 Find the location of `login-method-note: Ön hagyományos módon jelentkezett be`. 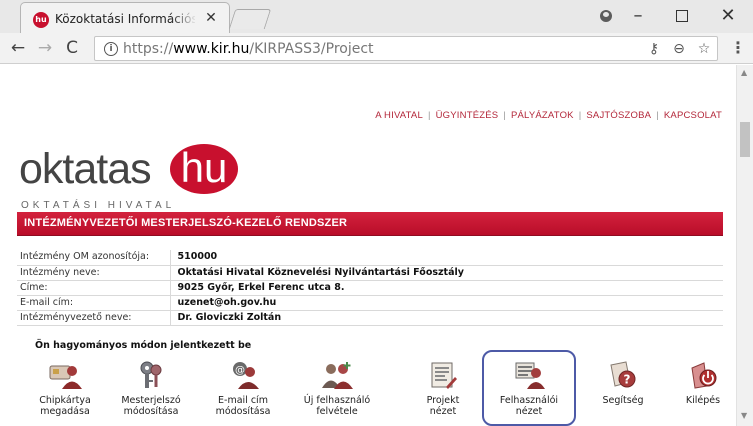

login-method-note: Ön hagyományos módon jelentkezett be is located at coordinates (143, 345).